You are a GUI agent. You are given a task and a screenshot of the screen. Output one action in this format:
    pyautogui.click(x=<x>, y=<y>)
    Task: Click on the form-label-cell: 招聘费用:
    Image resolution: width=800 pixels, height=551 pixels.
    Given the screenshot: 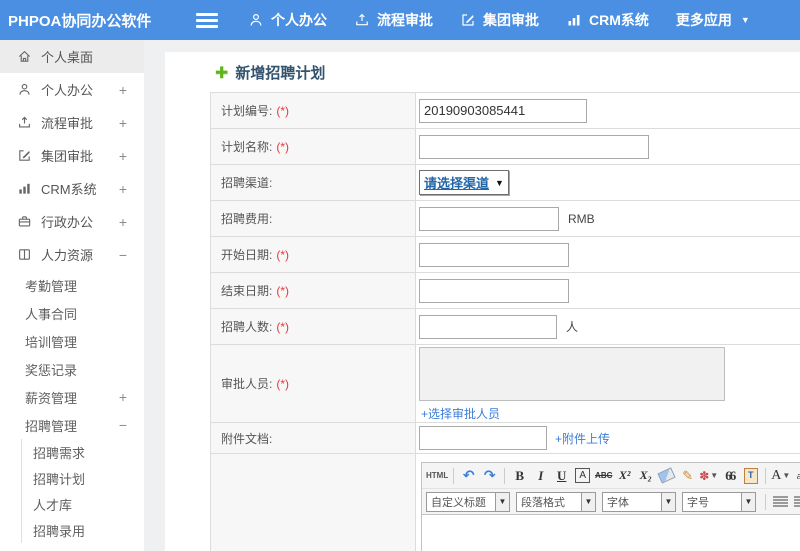 What is the action you would take?
    pyautogui.click(x=313, y=218)
    